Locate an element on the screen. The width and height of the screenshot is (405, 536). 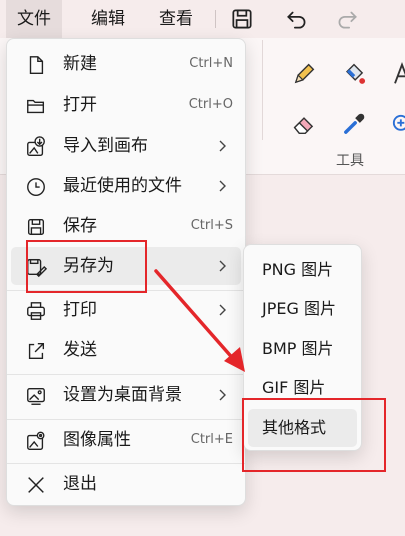
menu-item-label: 打印 is located at coordinates (80, 310).